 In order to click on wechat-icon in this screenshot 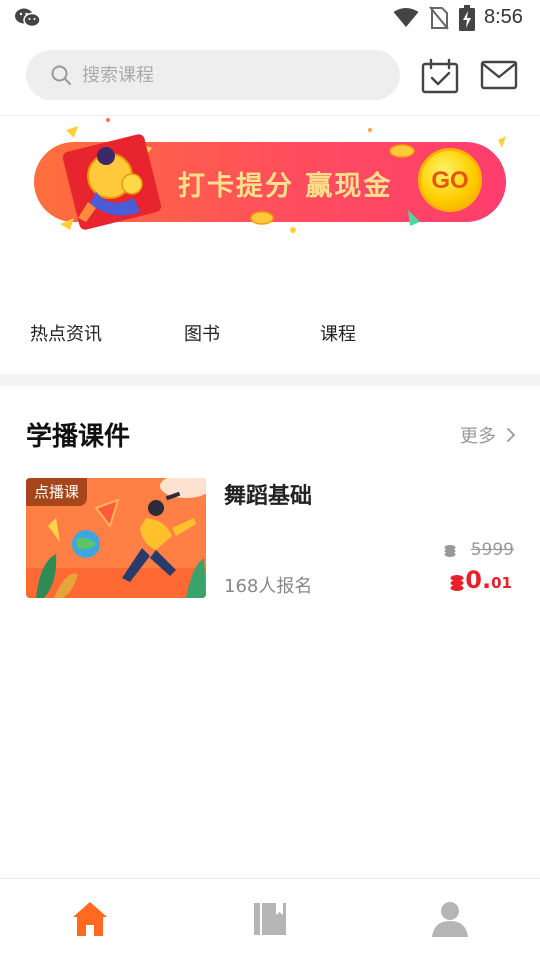, I will do `click(28, 18)`.